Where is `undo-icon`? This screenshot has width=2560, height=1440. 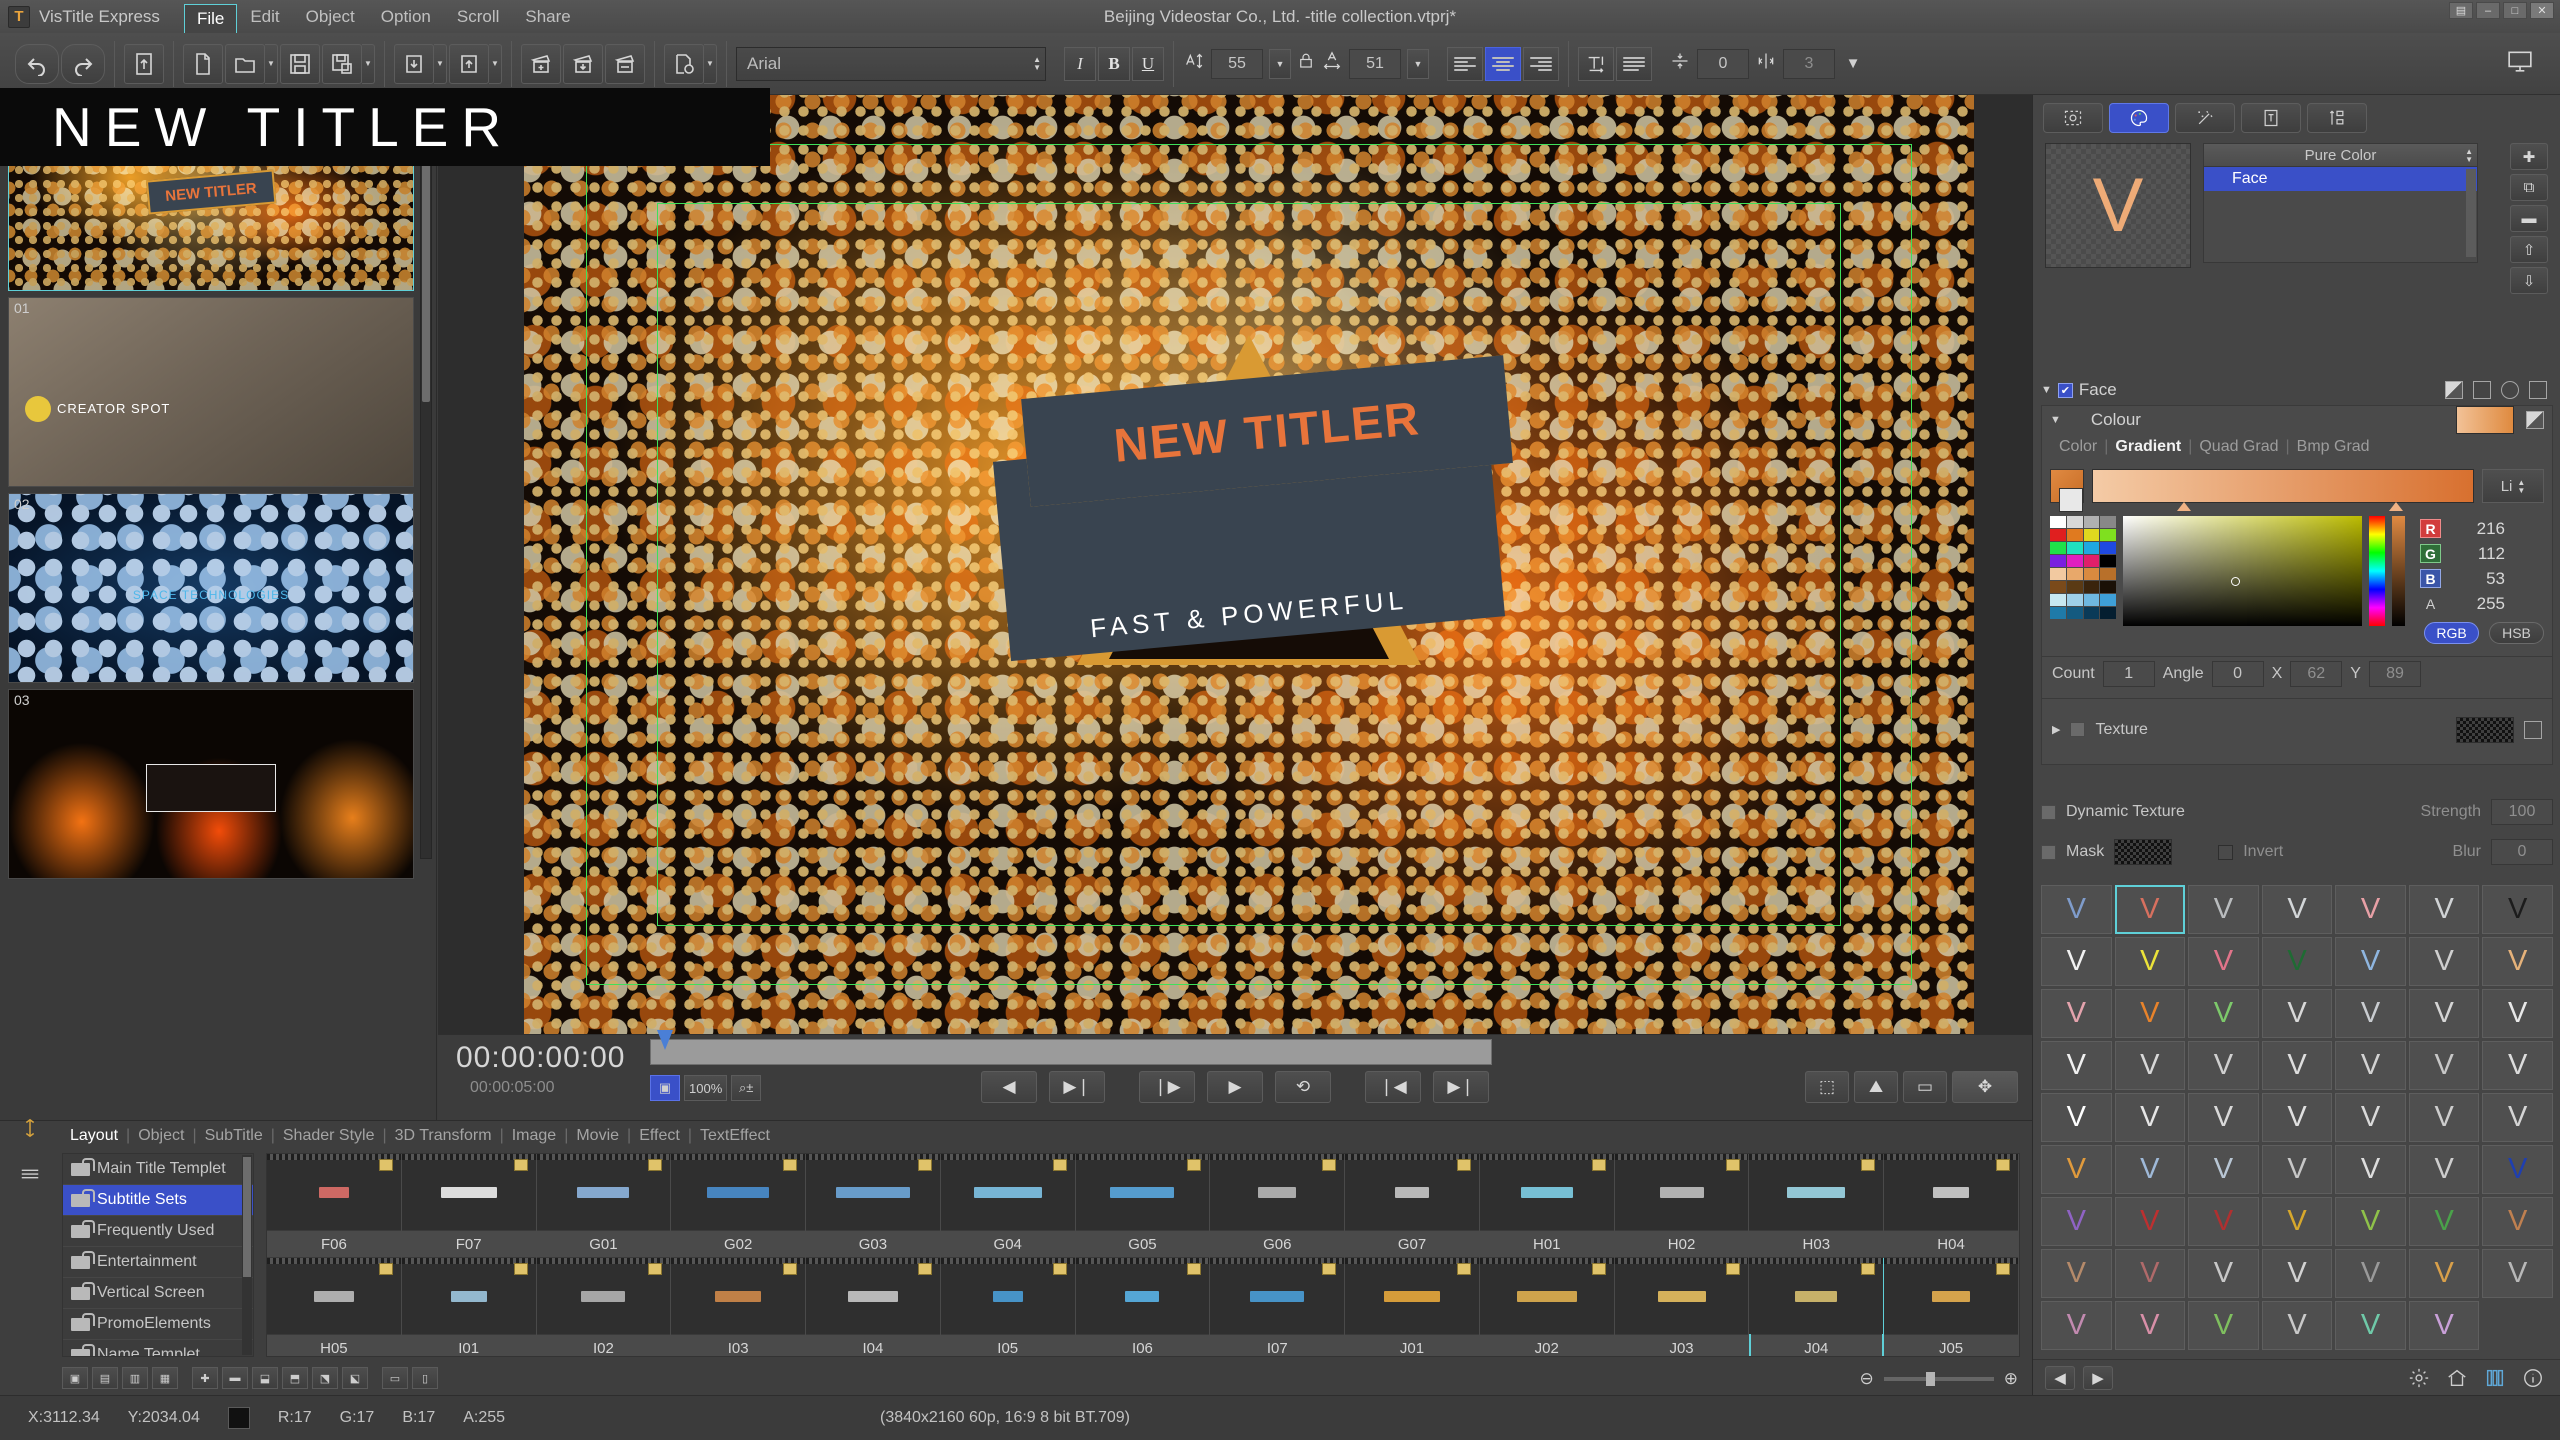
undo-icon is located at coordinates (37, 63).